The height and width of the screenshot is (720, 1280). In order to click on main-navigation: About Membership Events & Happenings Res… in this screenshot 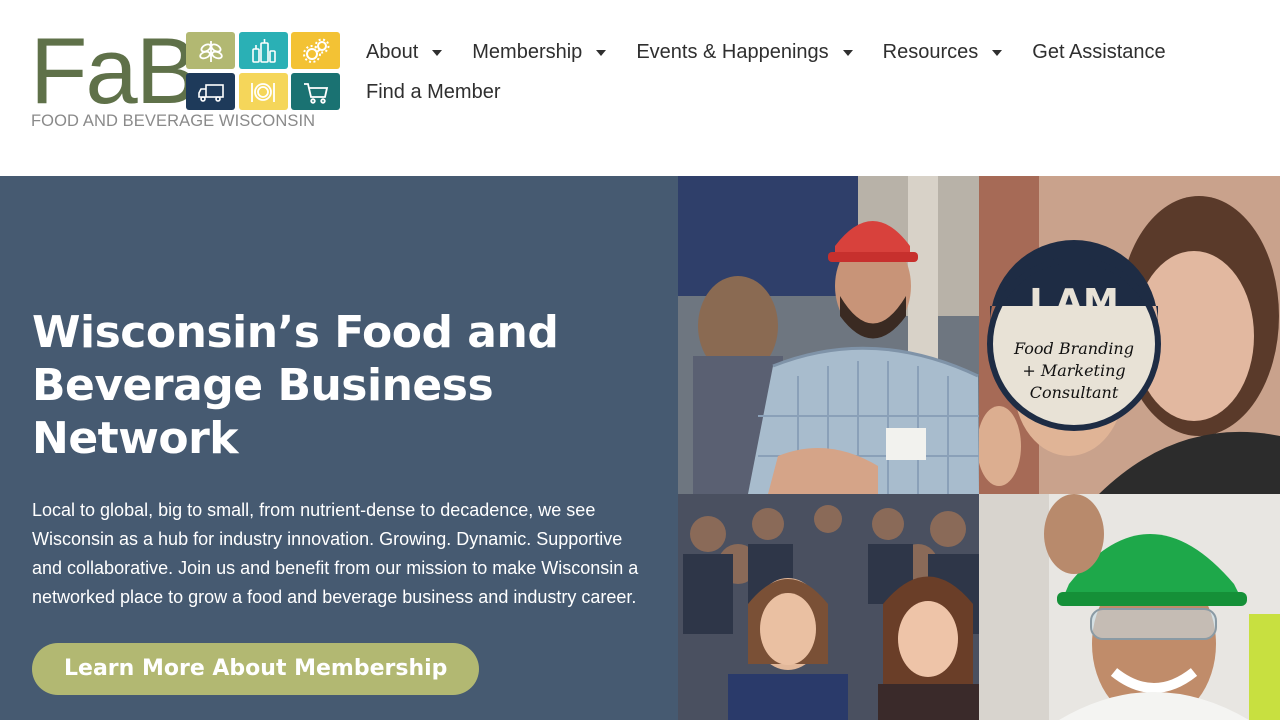, I will do `click(806, 74)`.